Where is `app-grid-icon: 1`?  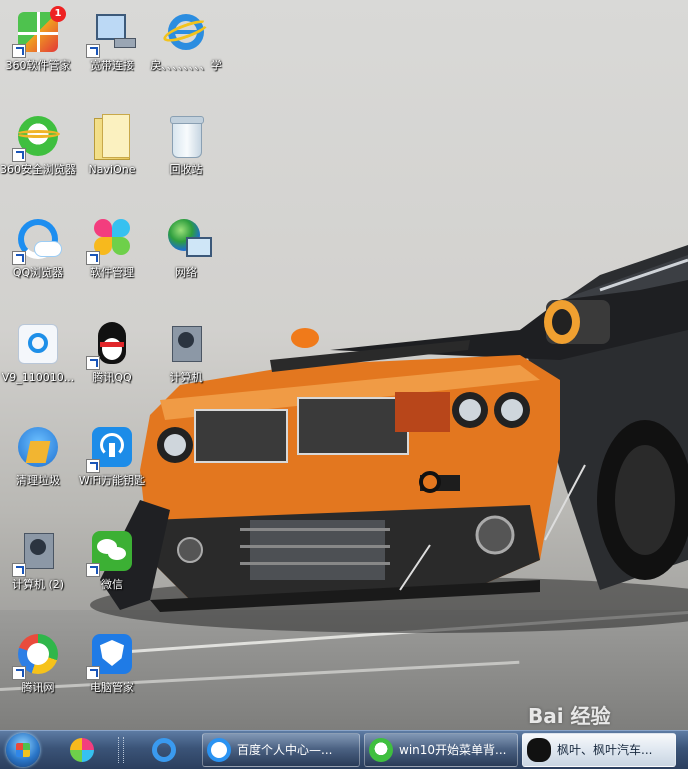 app-grid-icon: 1 is located at coordinates (39, 32).